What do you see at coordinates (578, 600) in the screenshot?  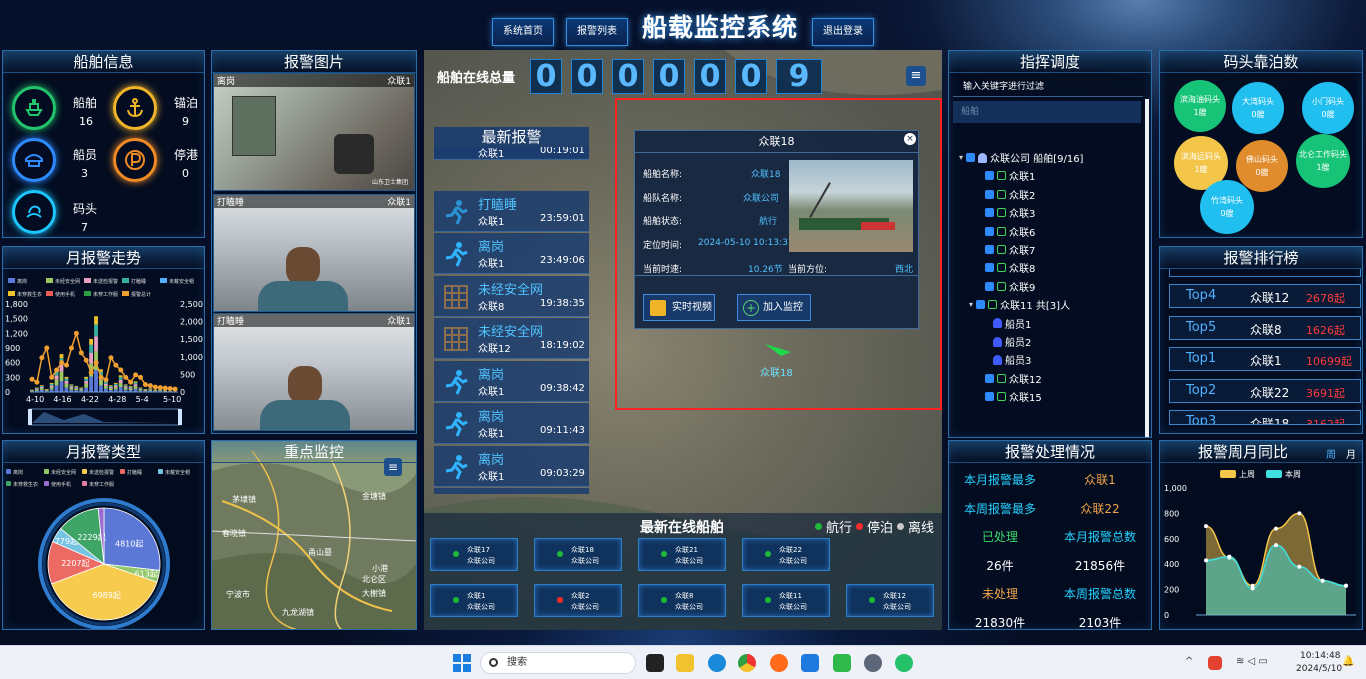 I see `online-ship-chip: 众联2 众联公司` at bounding box center [578, 600].